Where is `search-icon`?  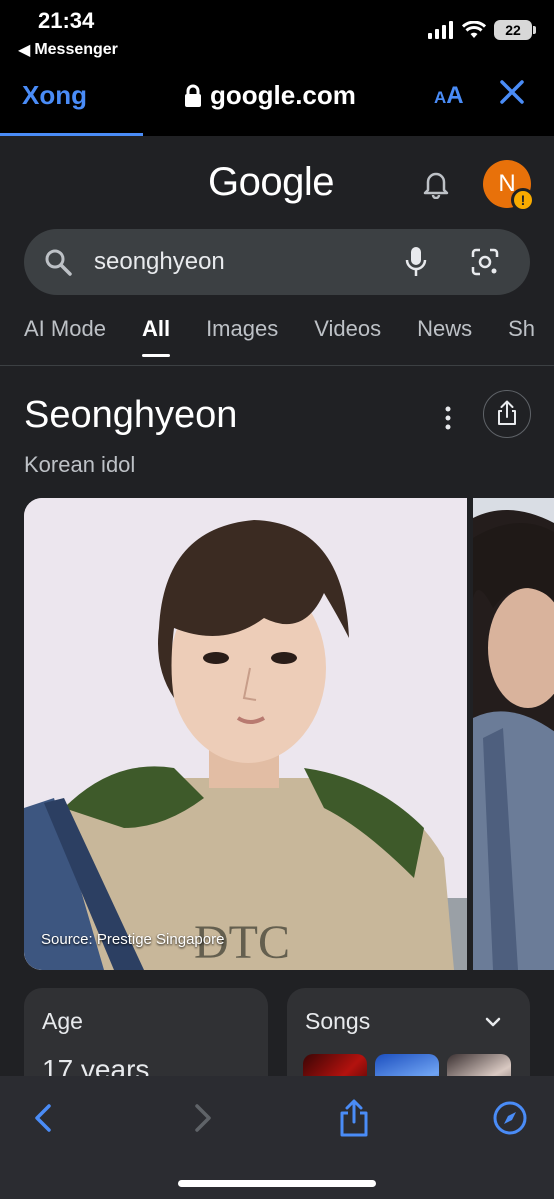 search-icon is located at coordinates (58, 262).